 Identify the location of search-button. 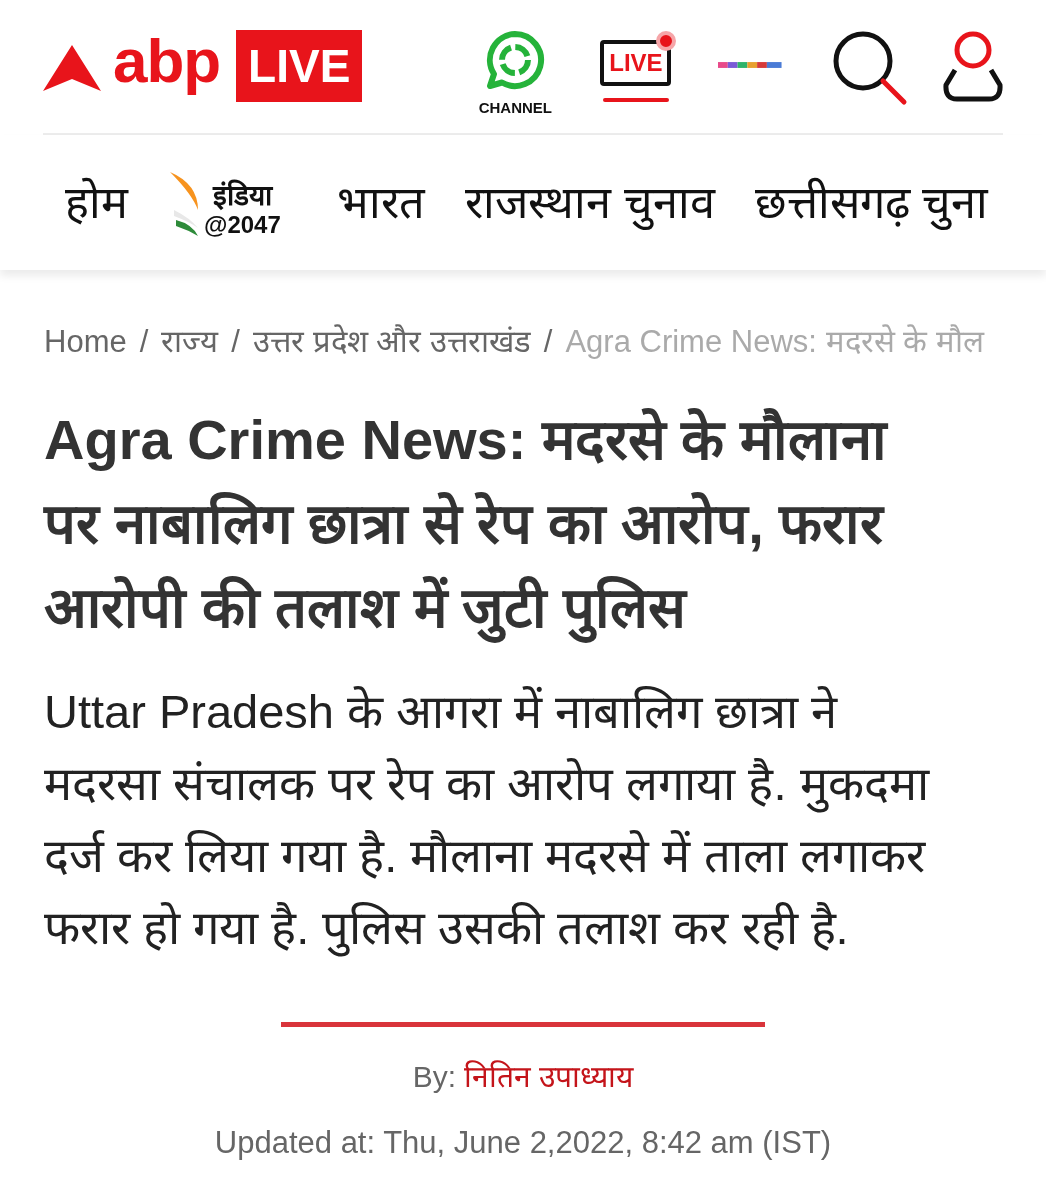
(870, 68).